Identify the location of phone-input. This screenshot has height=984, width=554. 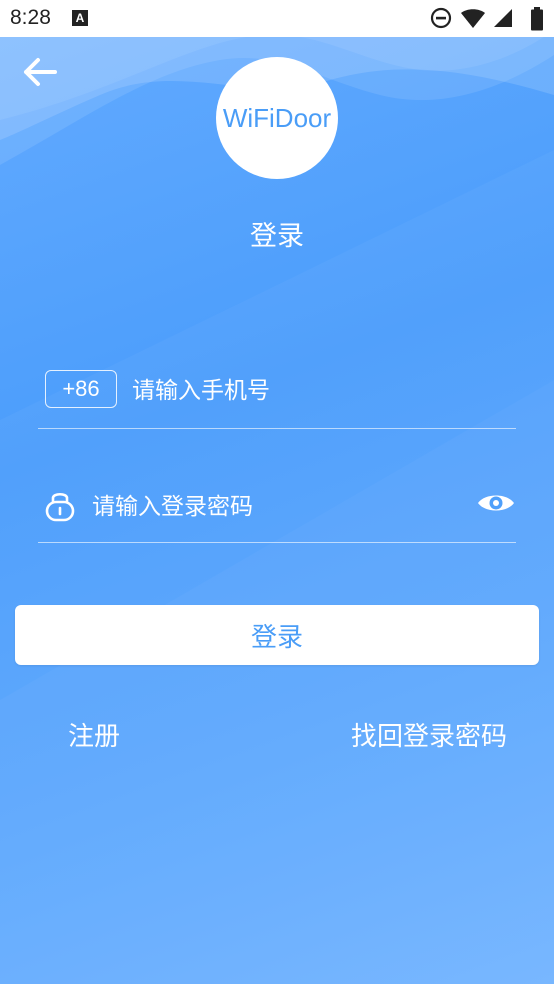
(317, 390).